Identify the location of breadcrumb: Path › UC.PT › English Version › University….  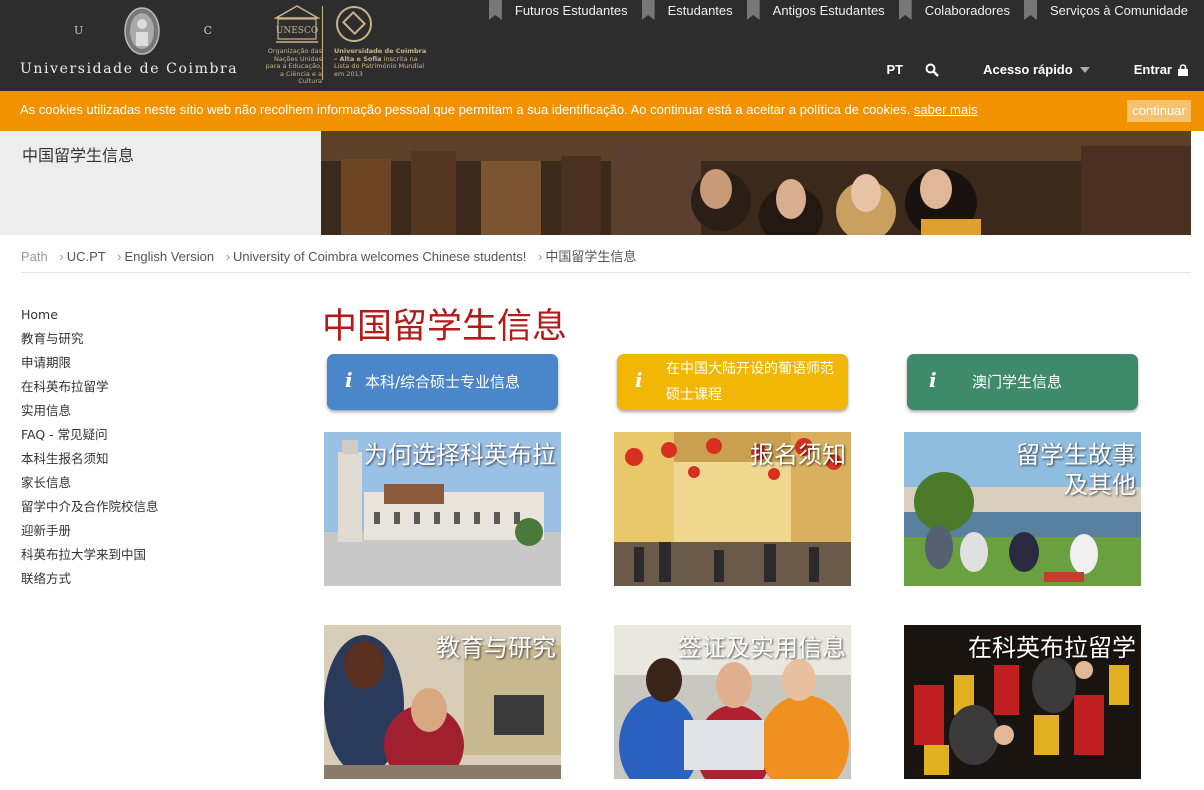
(328, 255).